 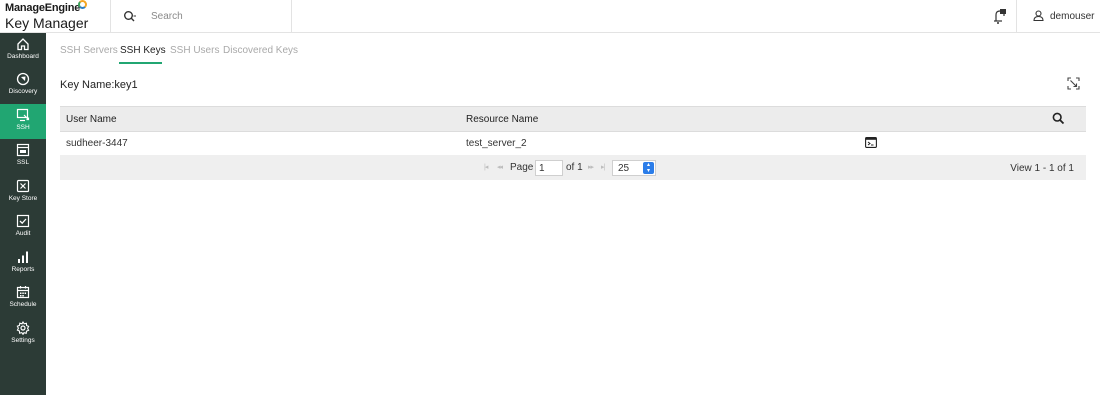 I want to click on last-page-icon: ▸|, so click(x=603, y=167).